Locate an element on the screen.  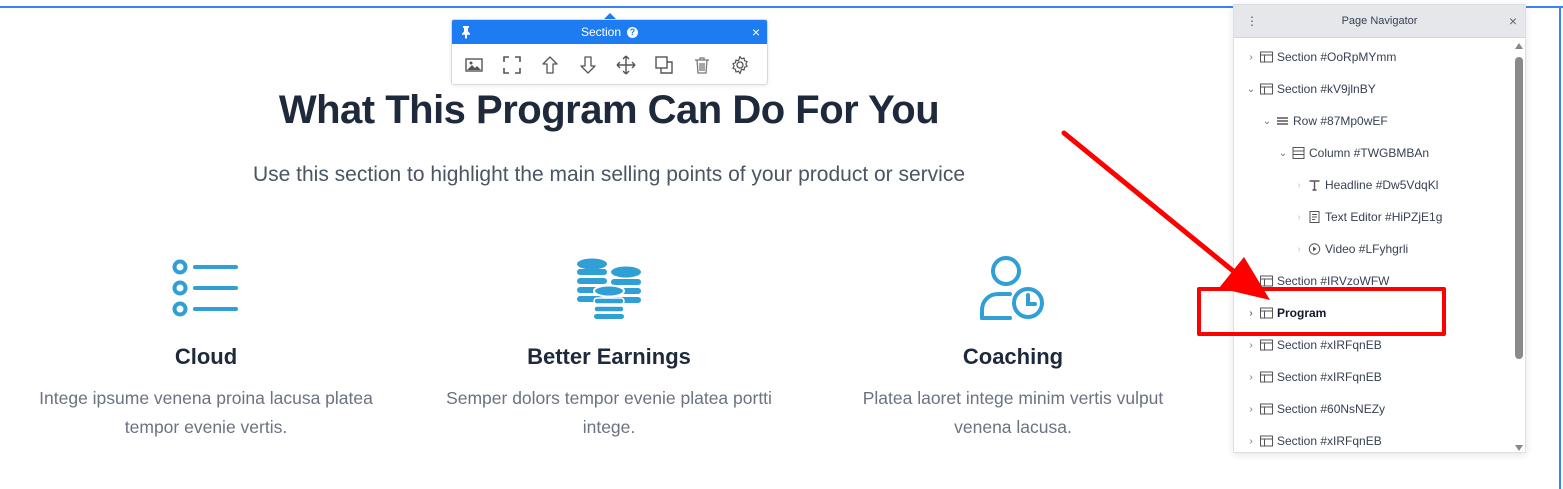
move-icon is located at coordinates (625, 65).